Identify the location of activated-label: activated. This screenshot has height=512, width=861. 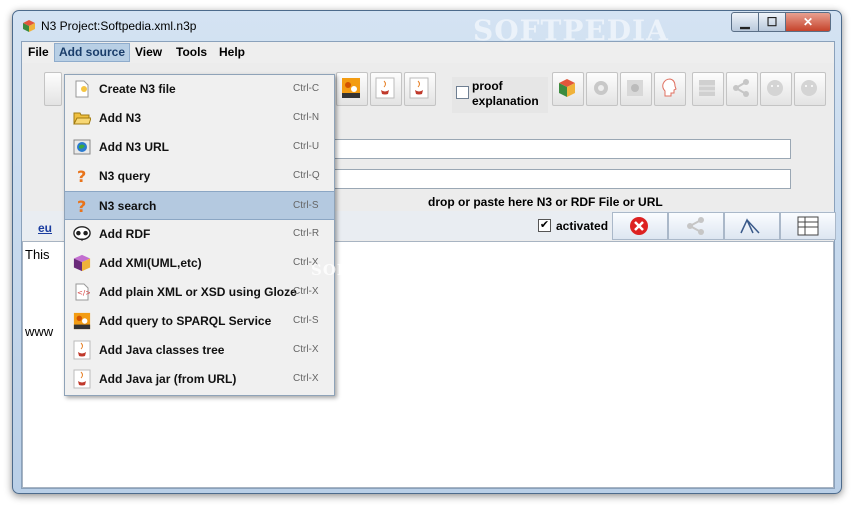
(582, 226).